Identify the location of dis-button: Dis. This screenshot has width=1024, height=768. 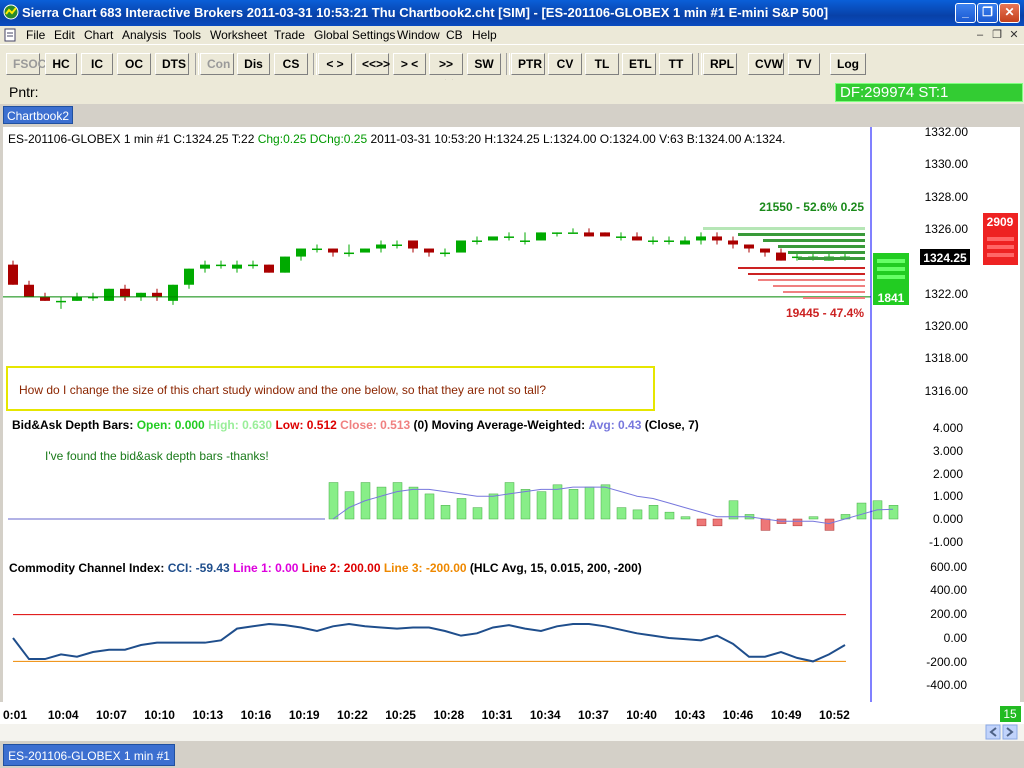
(253, 64).